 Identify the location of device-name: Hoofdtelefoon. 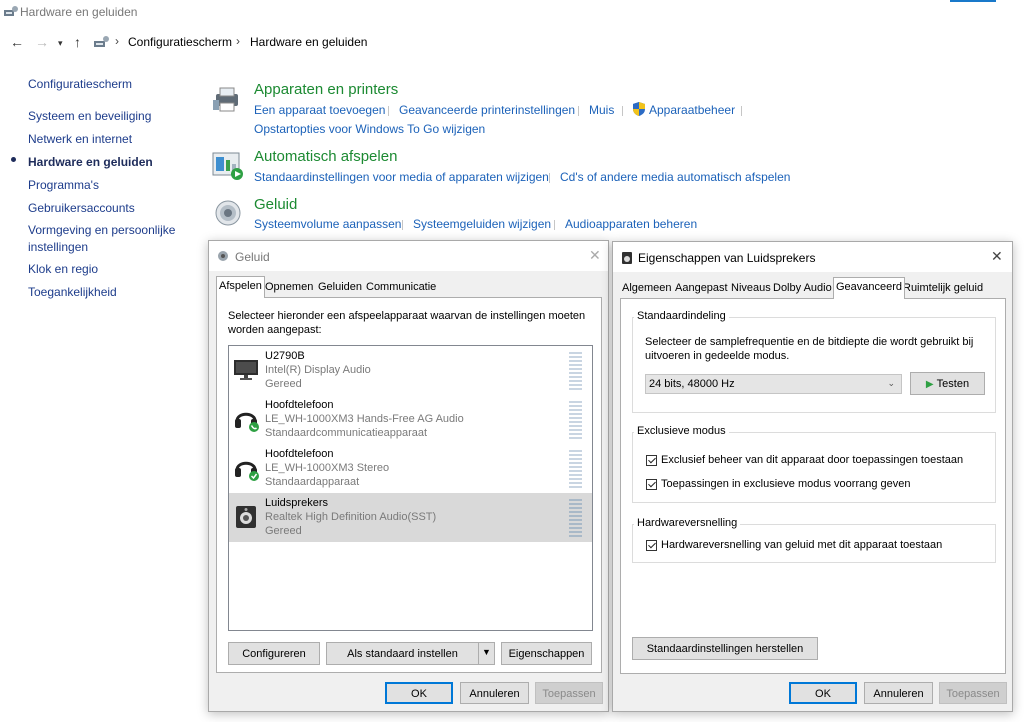
(299, 405).